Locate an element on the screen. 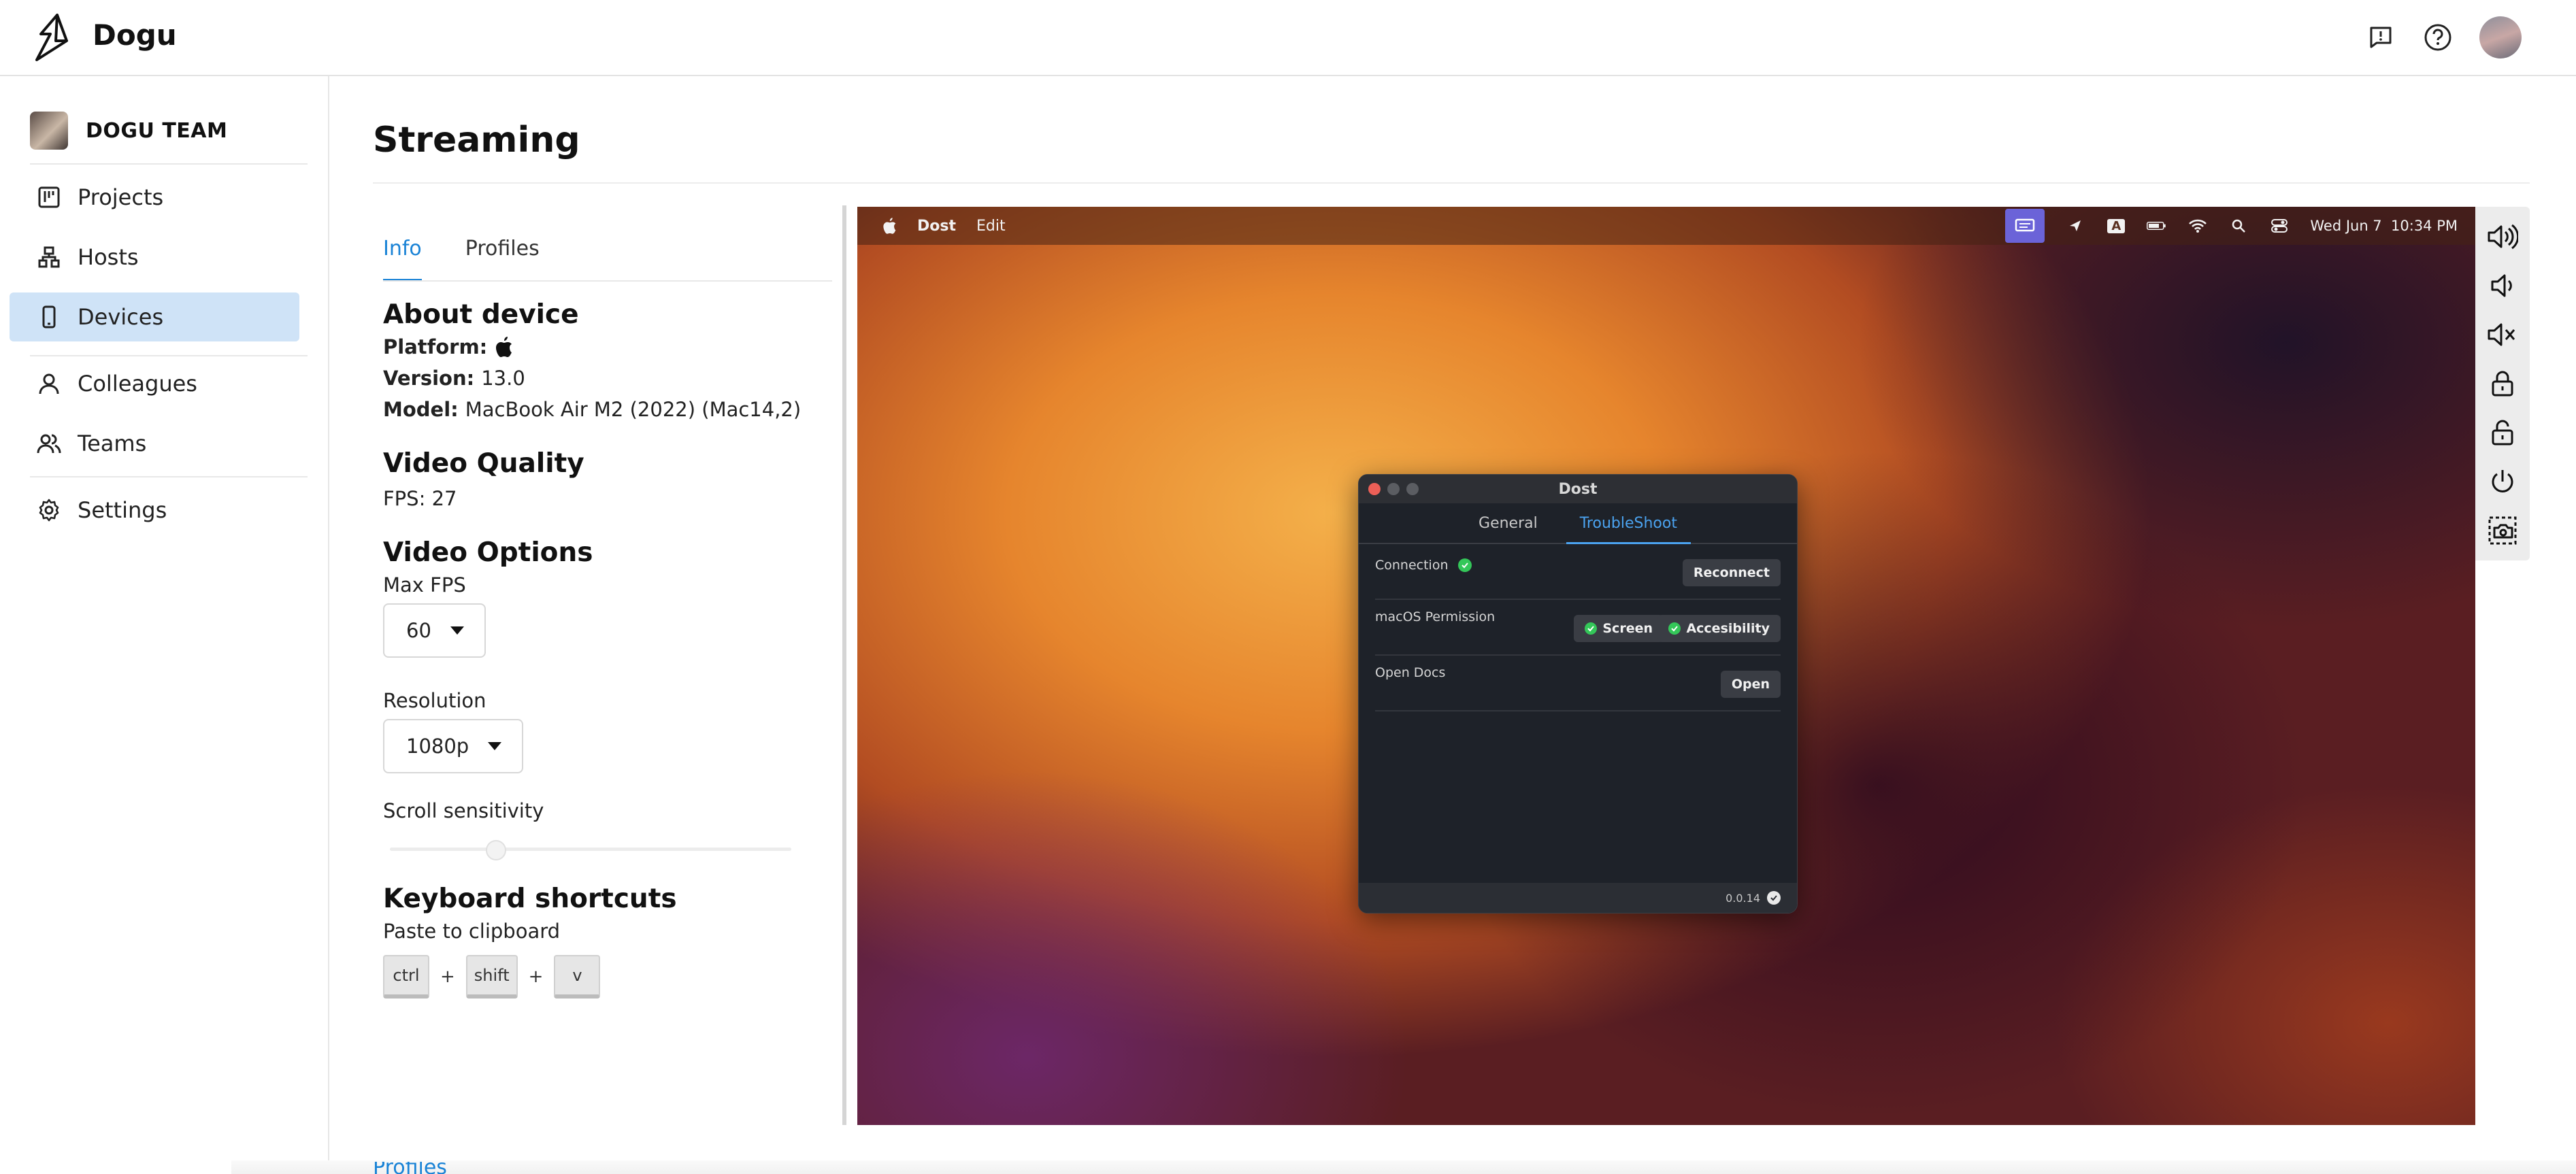 Image resolution: width=2576 pixels, height=1174 pixels. video-options-heading: Video Options is located at coordinates (488, 552).